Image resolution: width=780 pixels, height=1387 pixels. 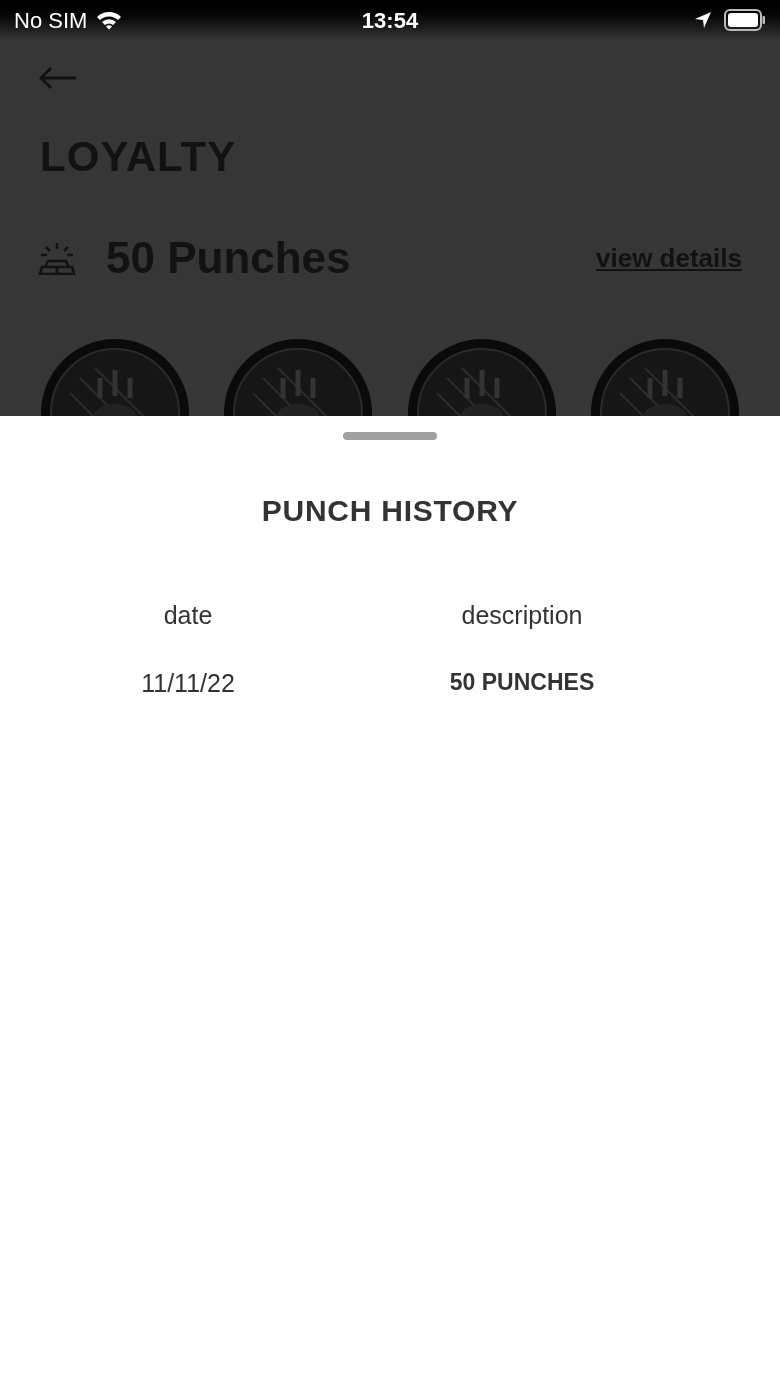 I want to click on drag-handle, so click(x=390, y=436).